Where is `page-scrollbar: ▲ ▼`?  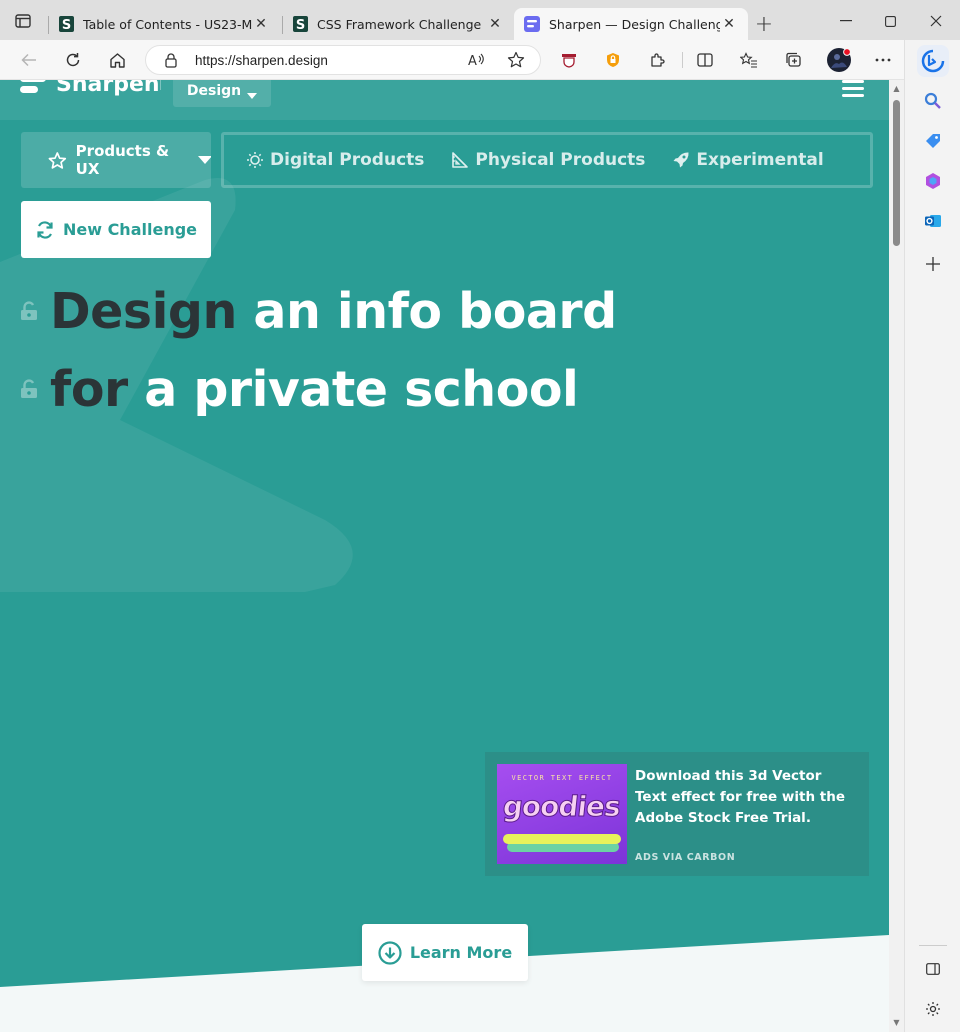 page-scrollbar: ▲ ▼ is located at coordinates (896, 556).